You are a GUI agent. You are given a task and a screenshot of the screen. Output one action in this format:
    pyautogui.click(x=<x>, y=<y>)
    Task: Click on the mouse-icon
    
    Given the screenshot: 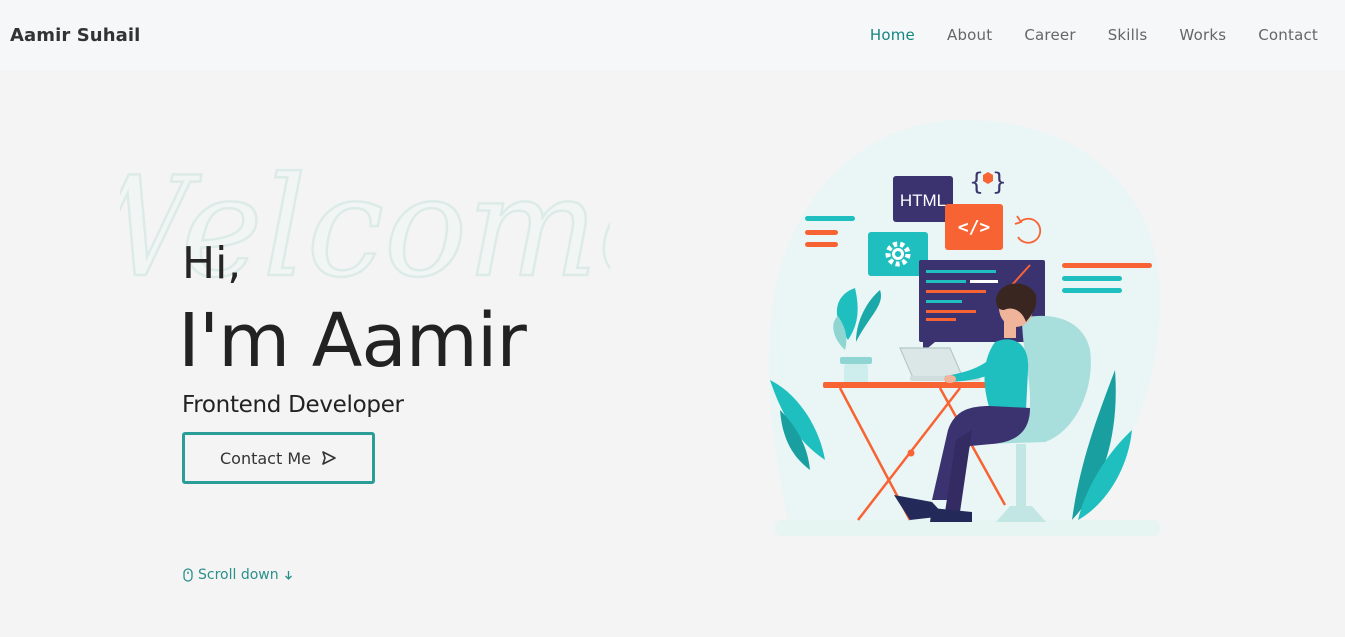 What is the action you would take?
    pyautogui.click(x=188, y=575)
    